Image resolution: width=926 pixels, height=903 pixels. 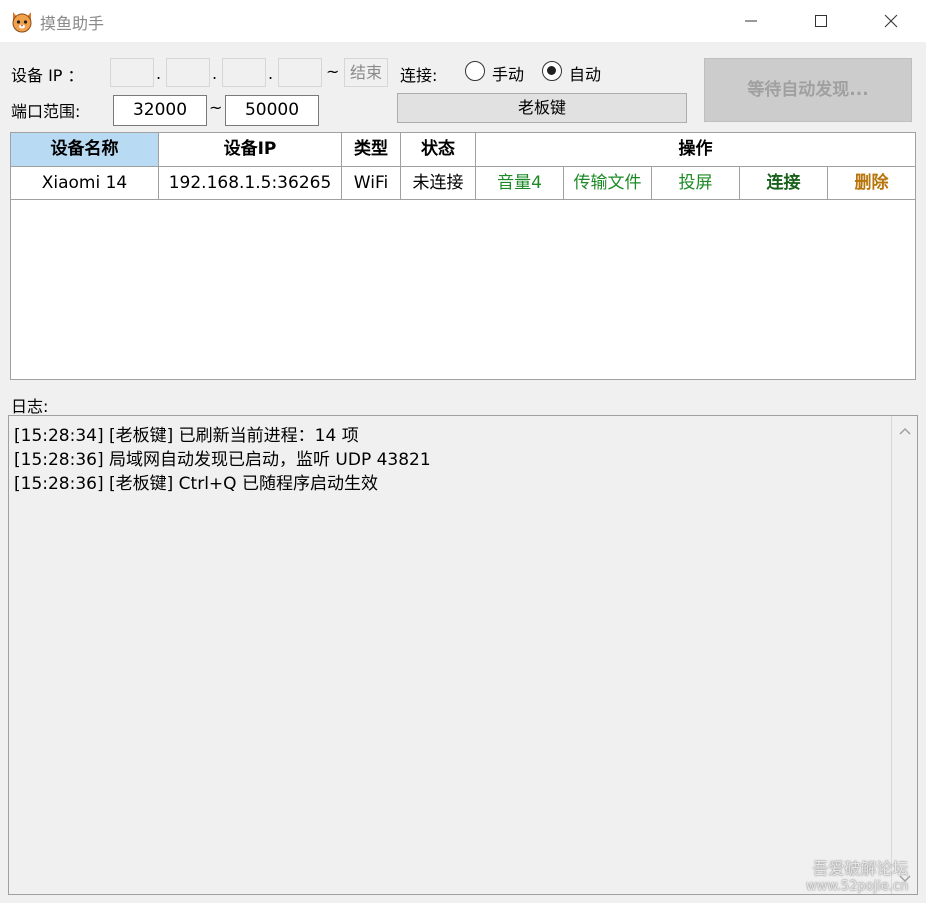 What do you see at coordinates (46, 111) in the screenshot?
I see `port-range-label: 端口范围:` at bounding box center [46, 111].